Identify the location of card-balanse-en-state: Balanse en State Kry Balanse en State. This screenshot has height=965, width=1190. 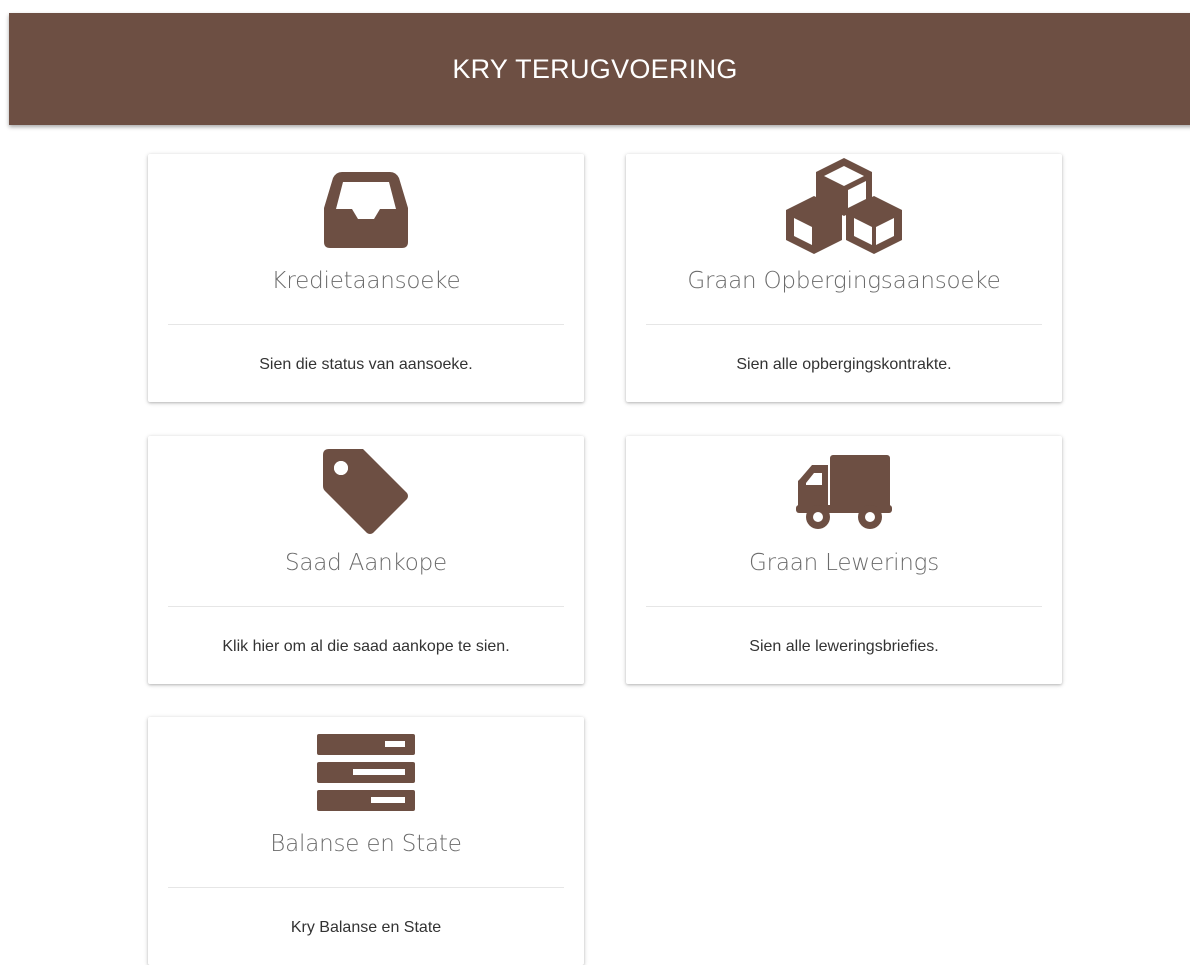
(366, 841).